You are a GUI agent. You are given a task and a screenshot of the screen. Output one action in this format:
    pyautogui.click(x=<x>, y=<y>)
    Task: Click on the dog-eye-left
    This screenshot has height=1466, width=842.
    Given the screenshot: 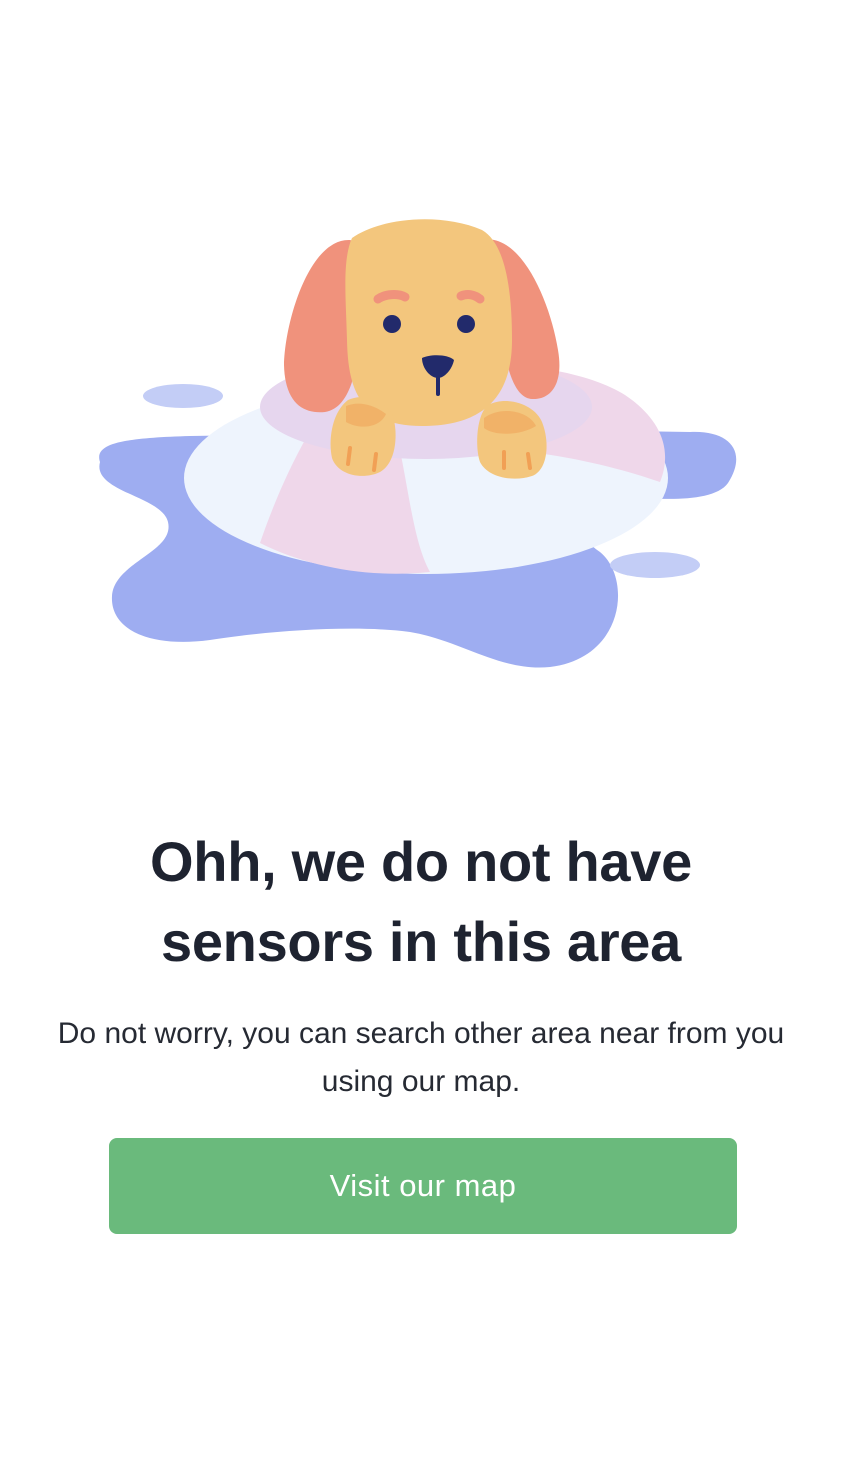 What is the action you would take?
    pyautogui.click(x=392, y=324)
    